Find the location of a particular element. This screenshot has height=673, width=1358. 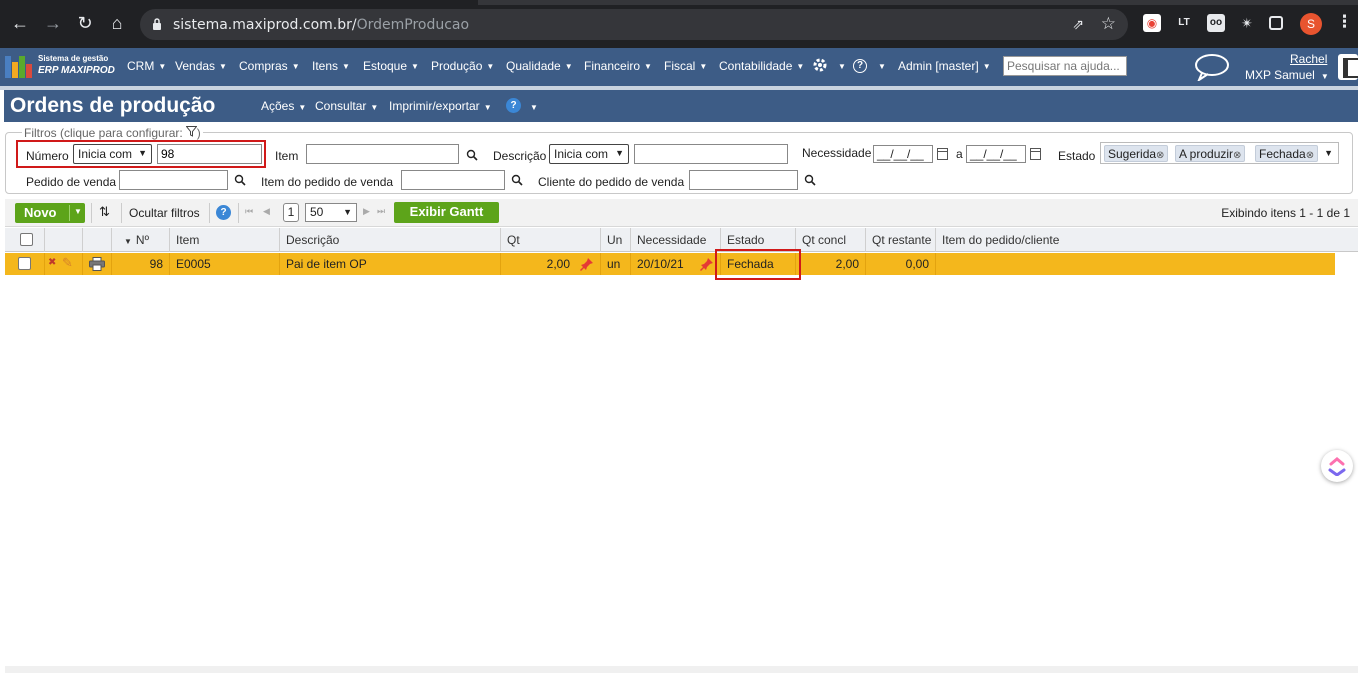

refresh-icon: ⇅ is located at coordinates (104, 212).